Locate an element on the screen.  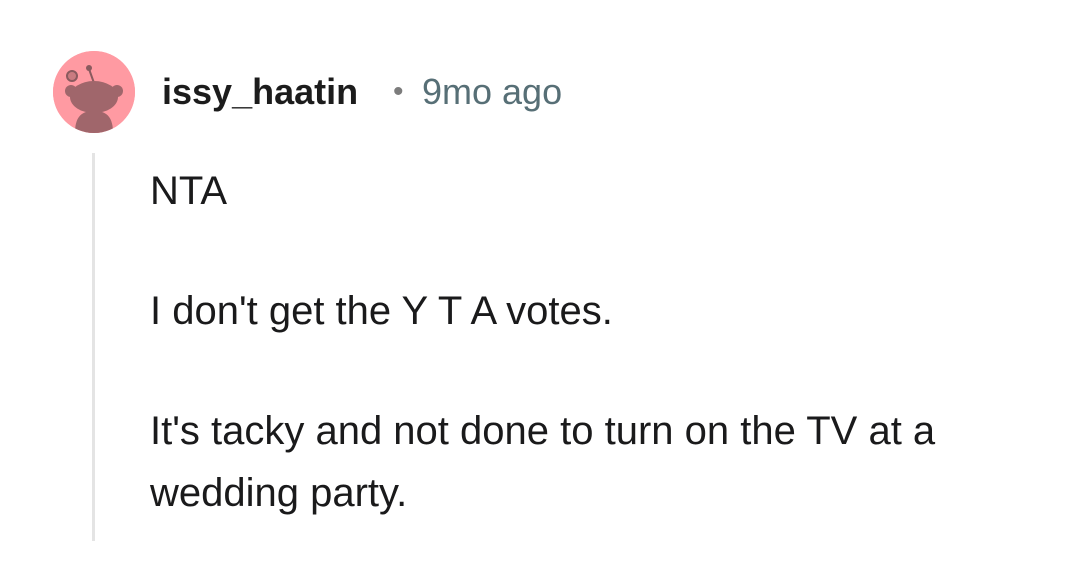
snoo-avatar-icon is located at coordinates (94, 92).